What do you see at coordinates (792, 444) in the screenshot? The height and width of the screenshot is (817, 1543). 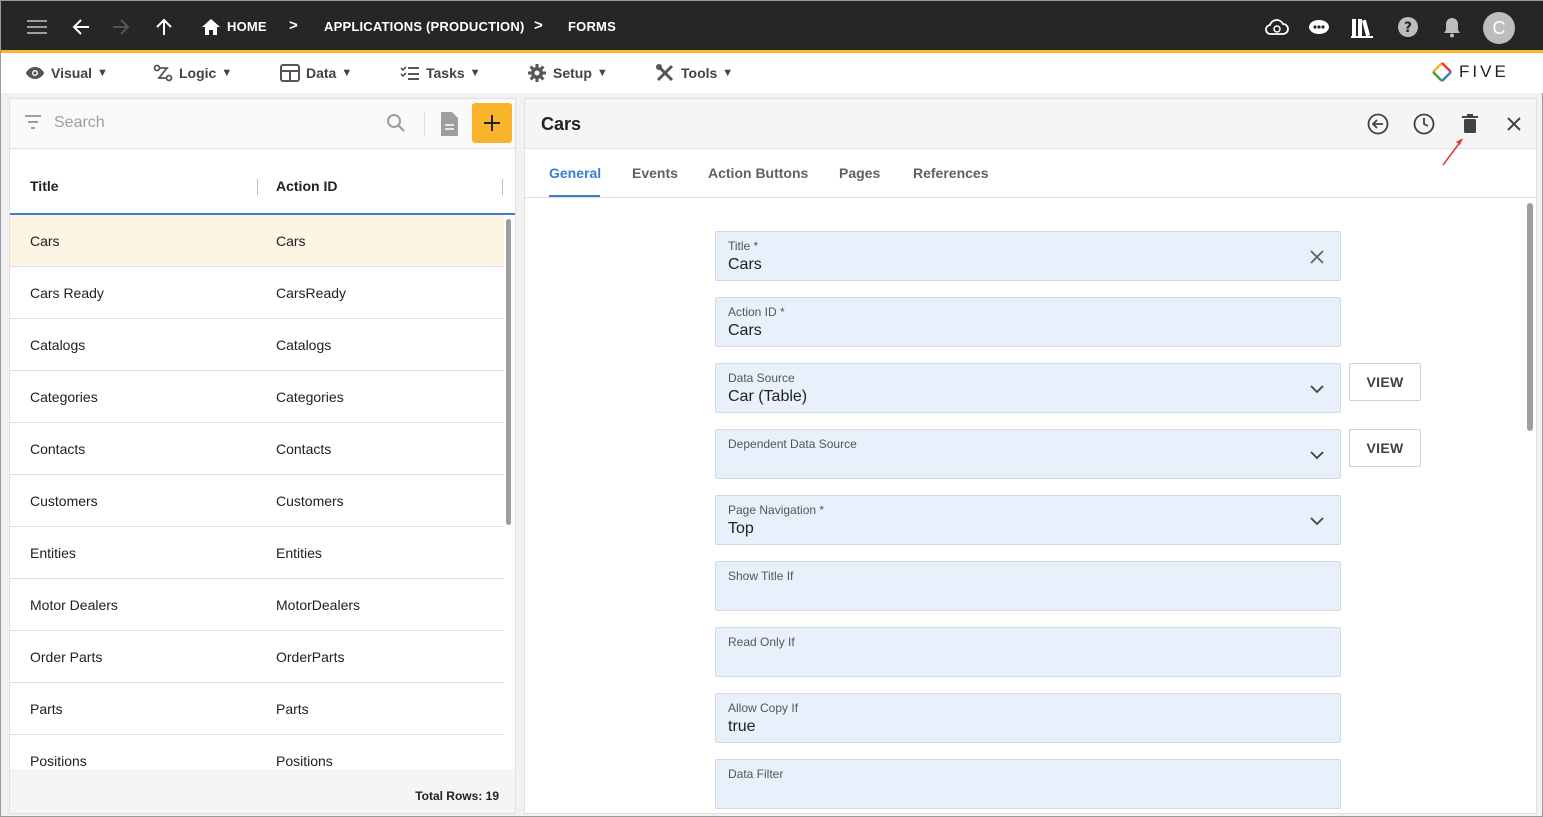 I see `dependent-data-source-label: Dependent Data Source` at bounding box center [792, 444].